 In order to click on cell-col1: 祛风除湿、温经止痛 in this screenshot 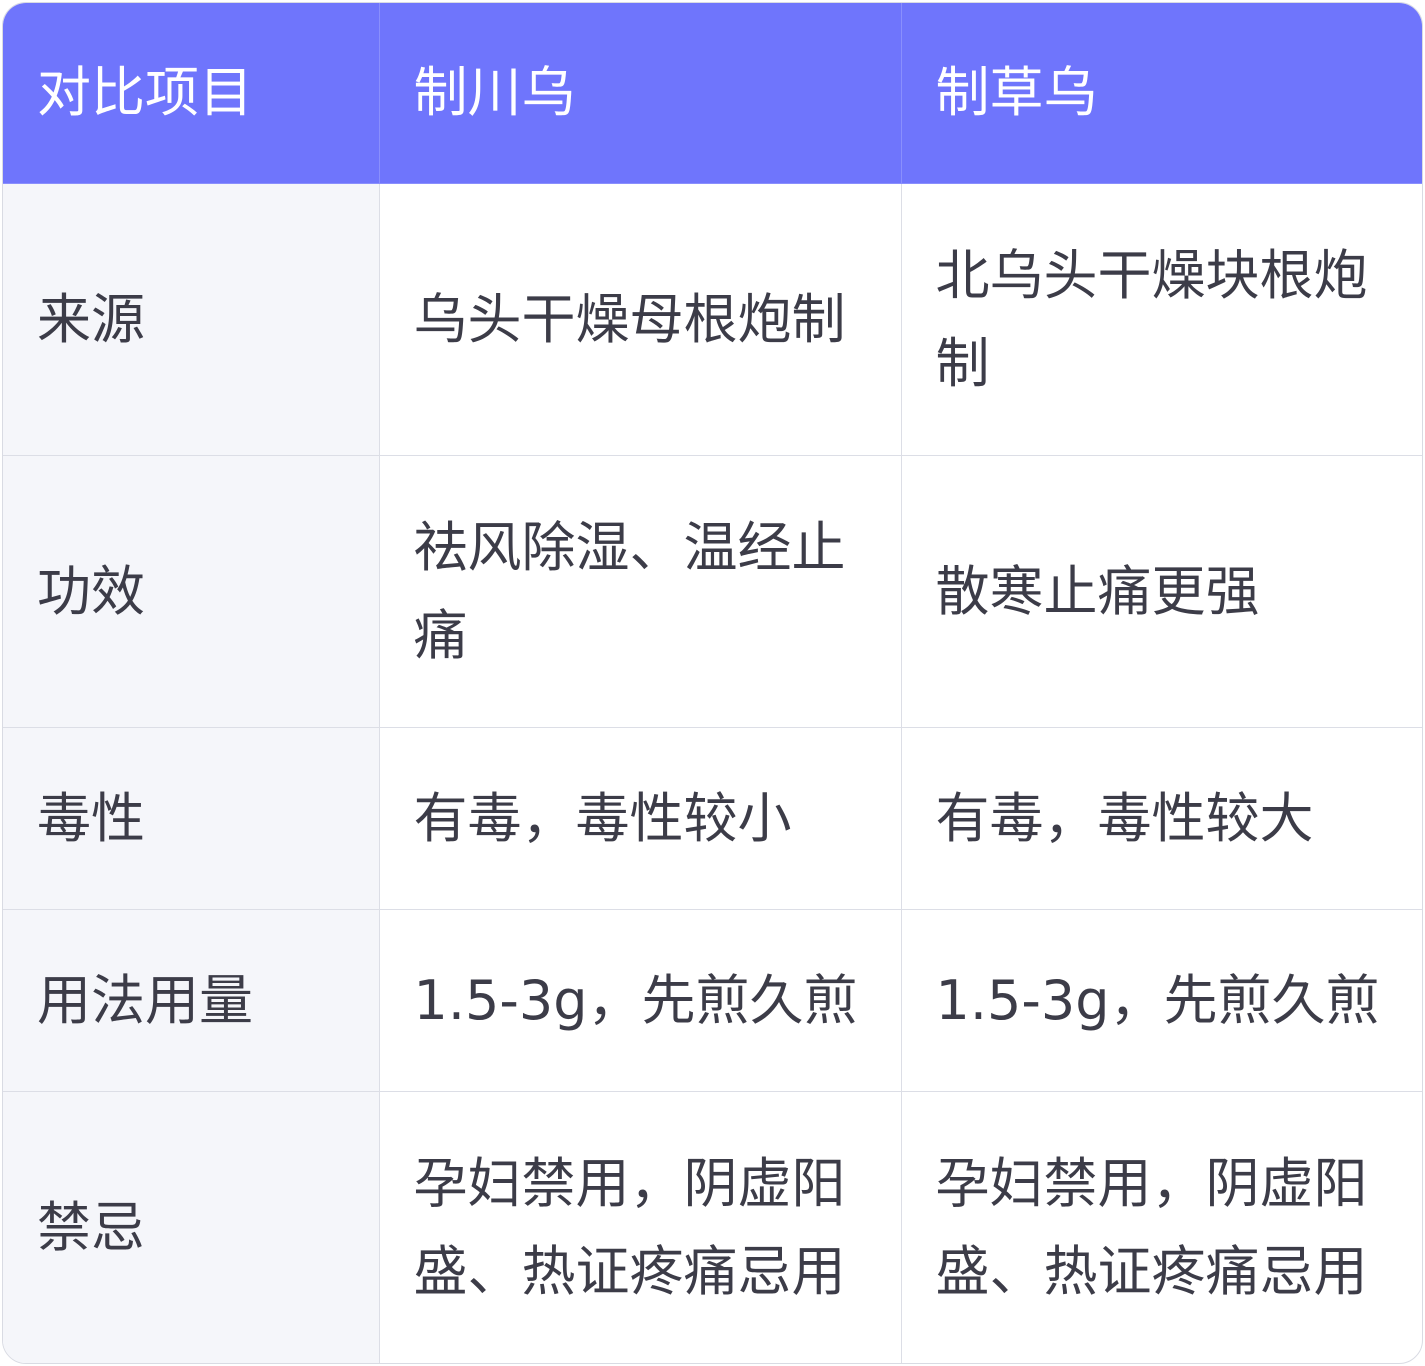, I will do `click(640, 591)`.